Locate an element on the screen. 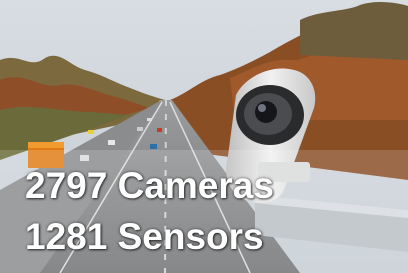 The image size is (408, 273). cameras-count: 2797 Cameras is located at coordinates (149, 185).